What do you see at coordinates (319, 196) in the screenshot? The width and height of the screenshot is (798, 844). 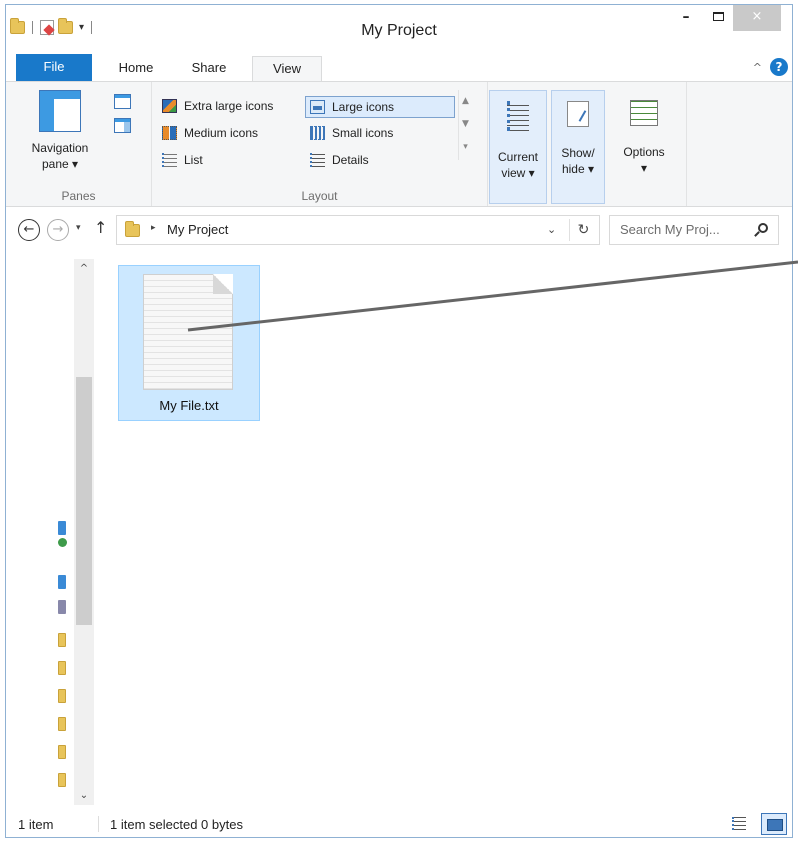 I see `group-label-layout: Layout` at bounding box center [319, 196].